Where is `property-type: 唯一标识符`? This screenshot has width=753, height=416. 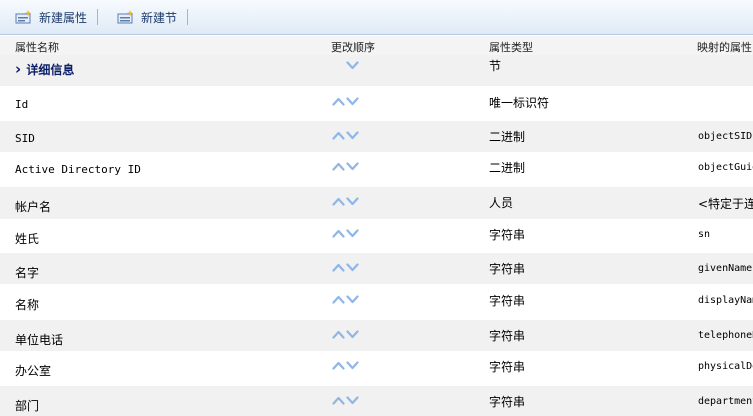 property-type: 唯一标识符 is located at coordinates (519, 103).